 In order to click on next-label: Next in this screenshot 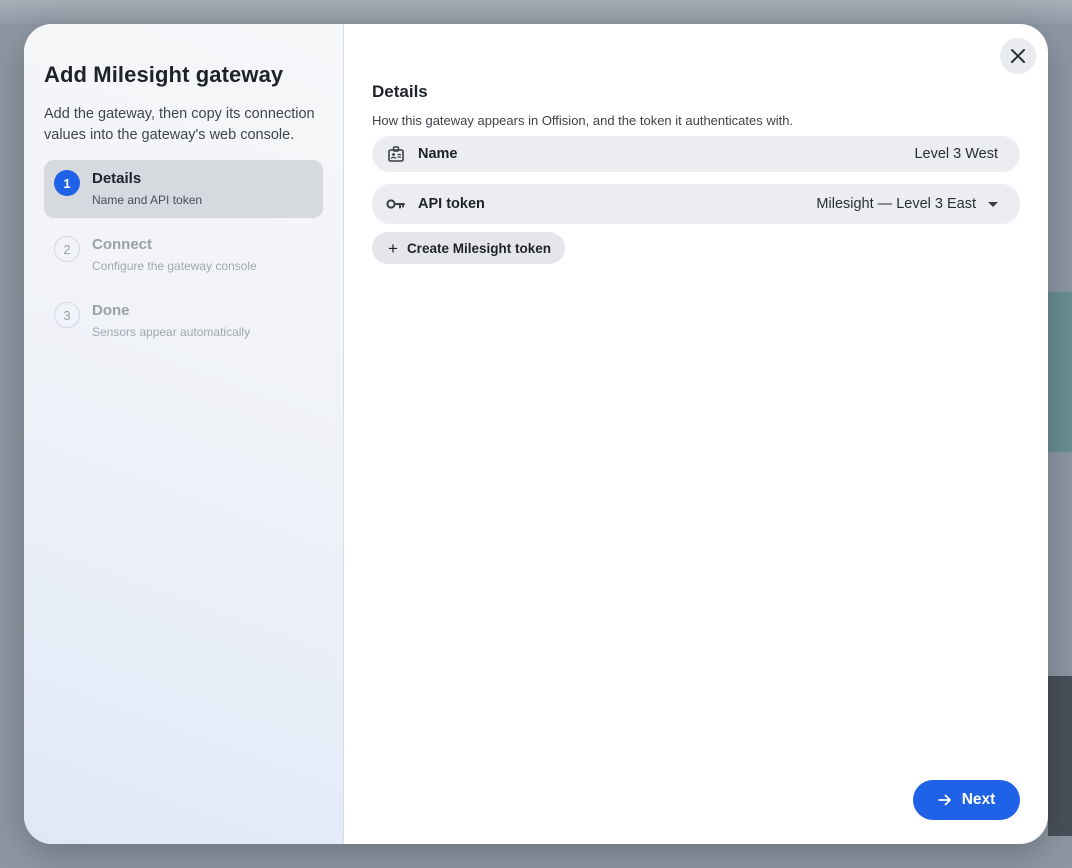, I will do `click(978, 799)`.